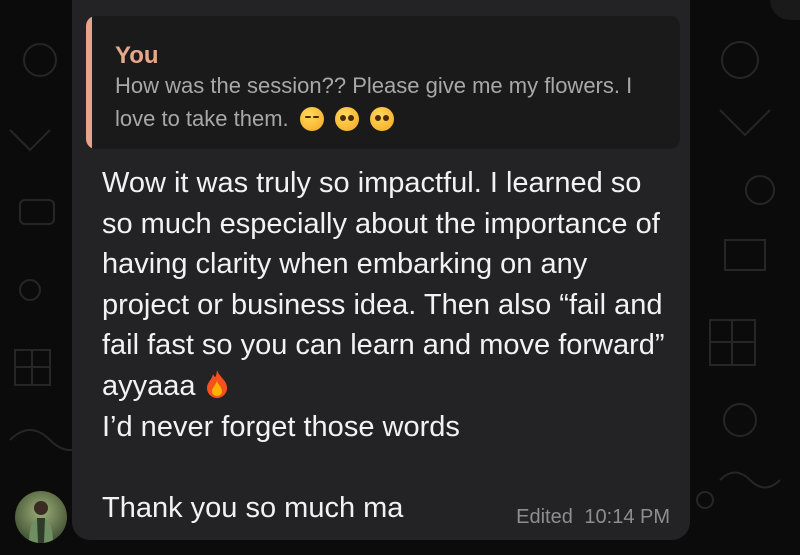 The width and height of the screenshot is (800, 555). I want to click on avatar, so click(41, 517).